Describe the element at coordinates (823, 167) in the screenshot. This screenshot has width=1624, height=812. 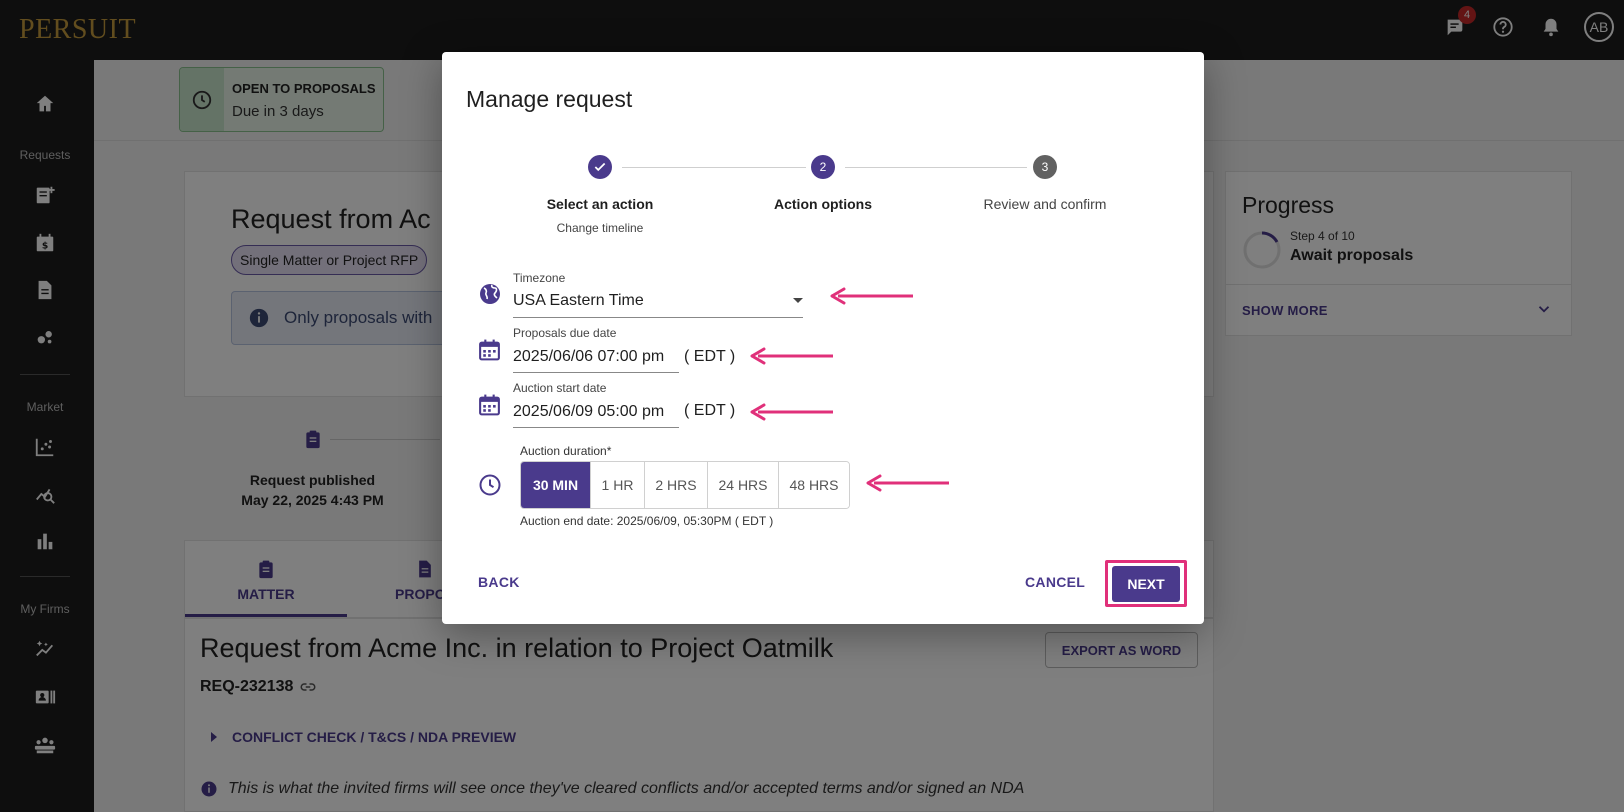
I see `step-2-active: 2` at that location.